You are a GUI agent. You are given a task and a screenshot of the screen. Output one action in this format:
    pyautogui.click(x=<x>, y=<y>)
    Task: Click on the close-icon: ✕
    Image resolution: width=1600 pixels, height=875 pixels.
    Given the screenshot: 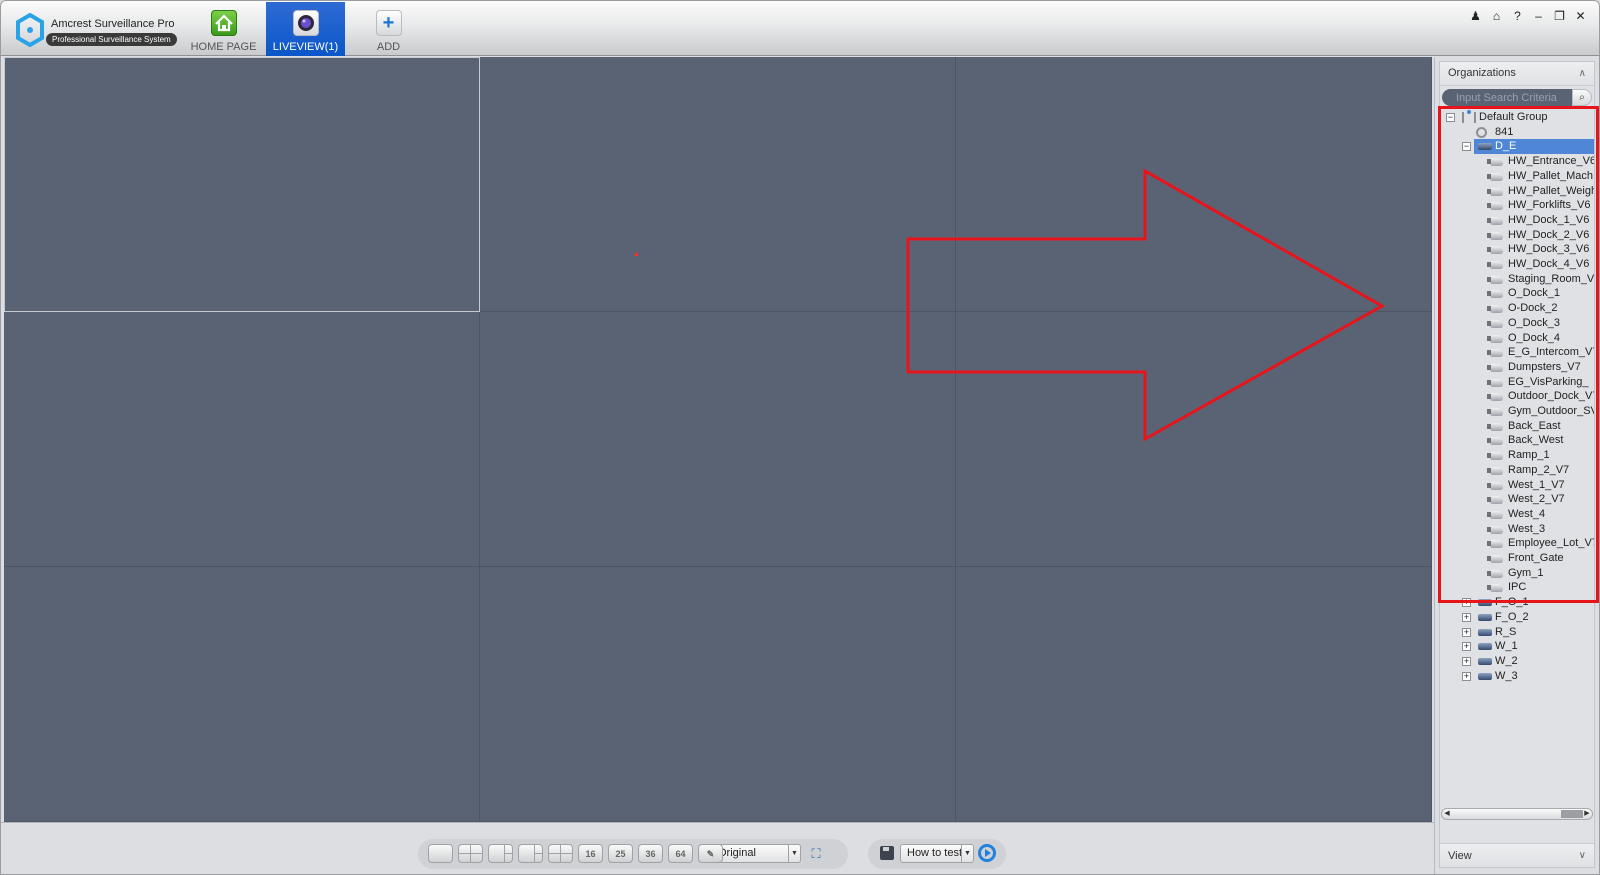 What is the action you would take?
    pyautogui.click(x=1580, y=16)
    